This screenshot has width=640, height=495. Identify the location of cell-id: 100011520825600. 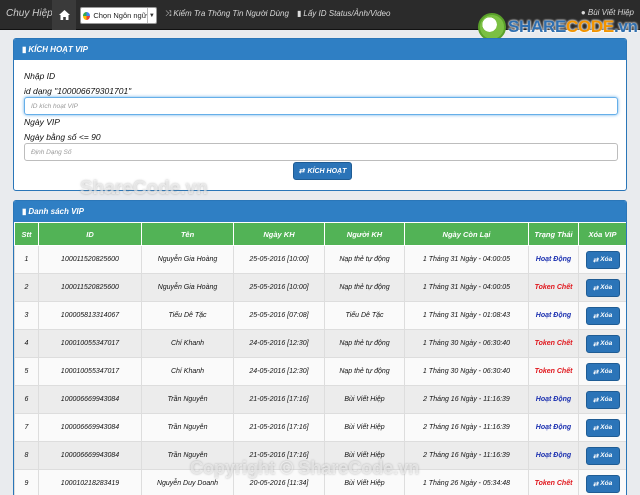
(90, 259).